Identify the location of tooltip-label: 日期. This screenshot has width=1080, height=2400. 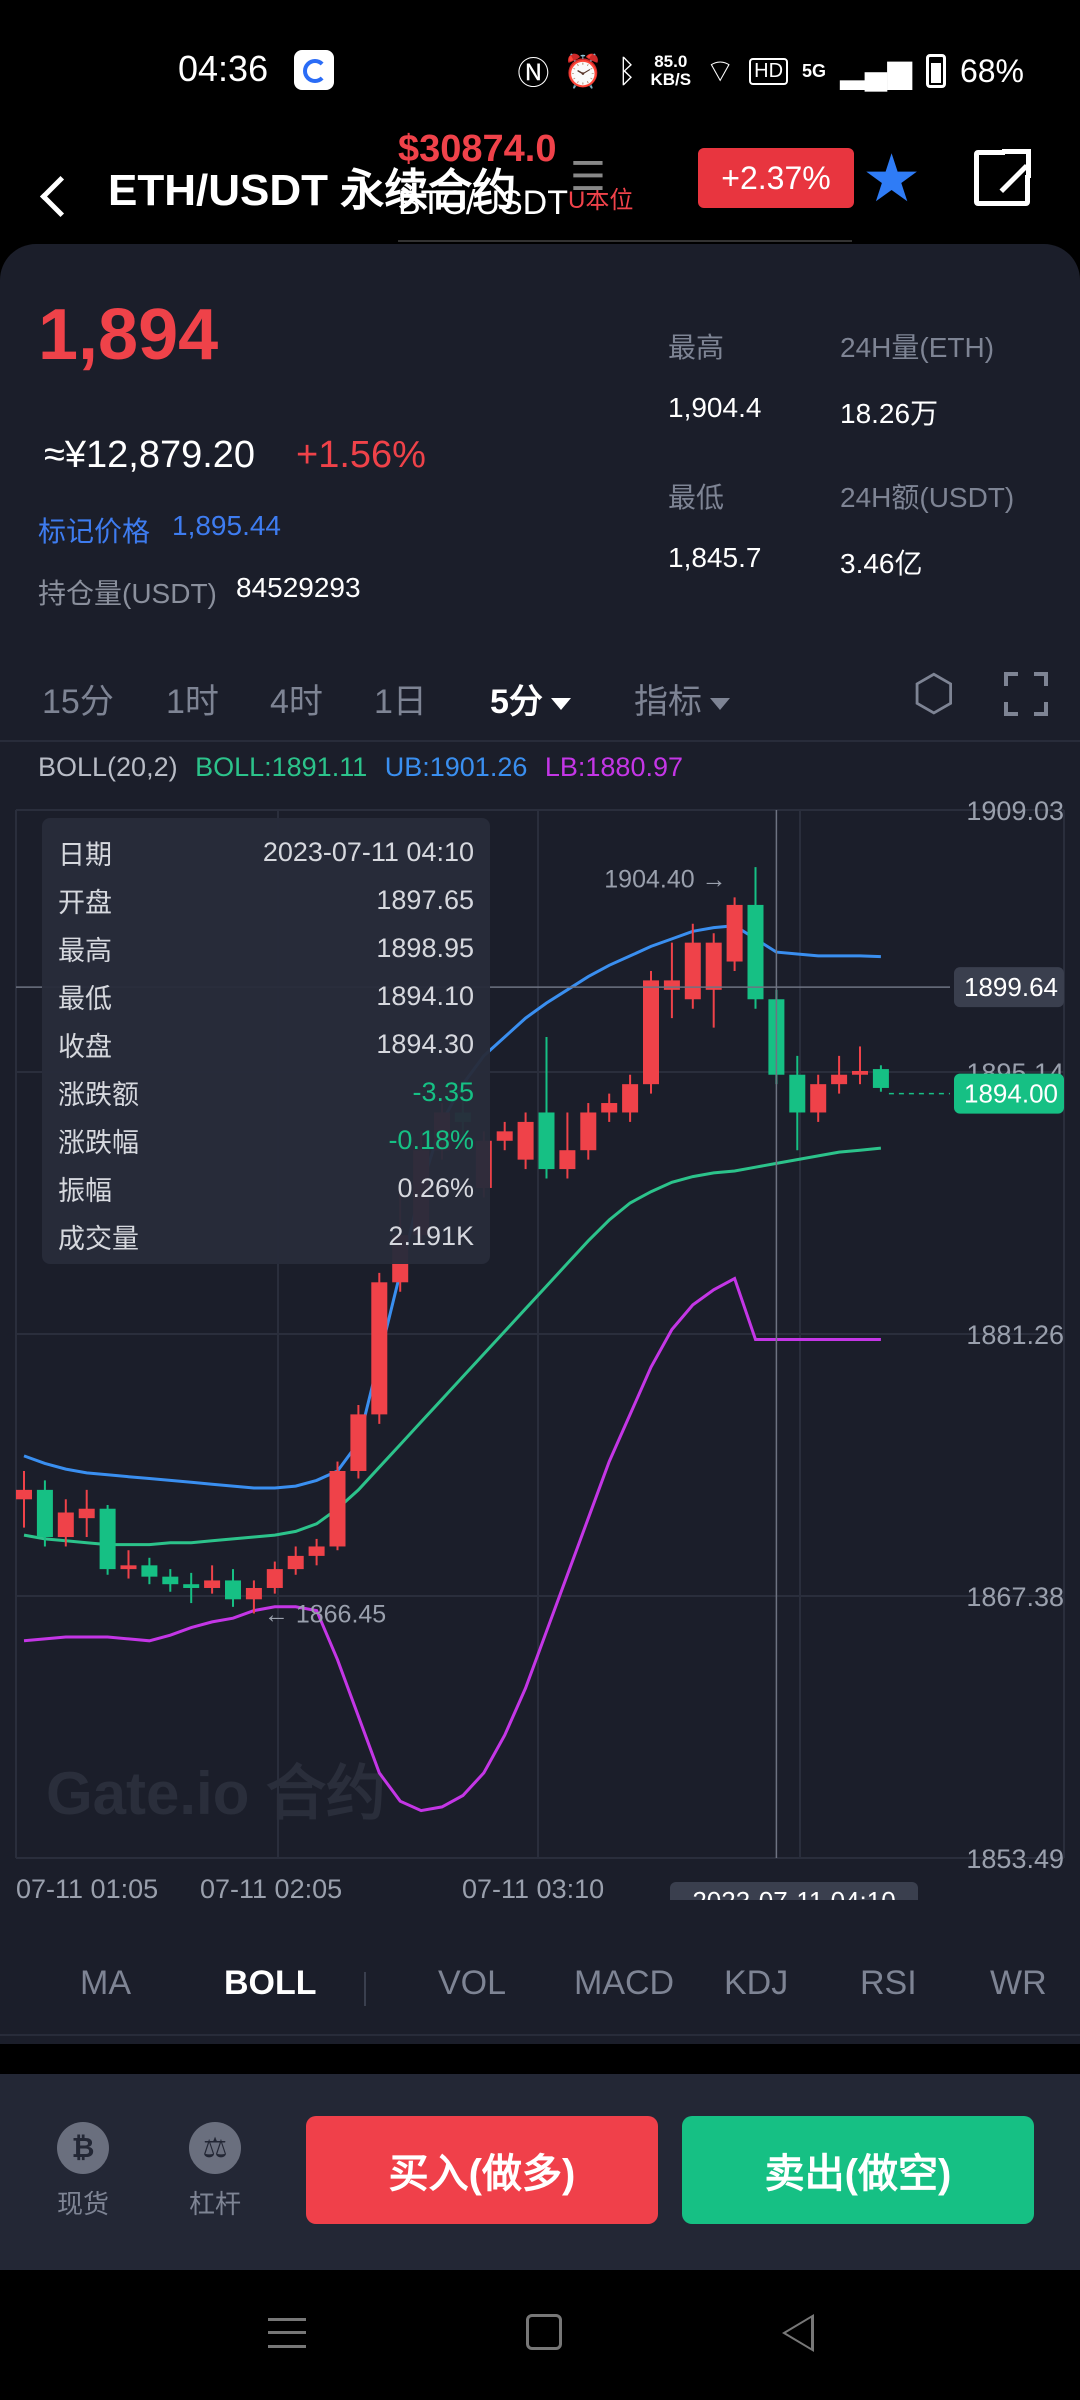
(85, 854).